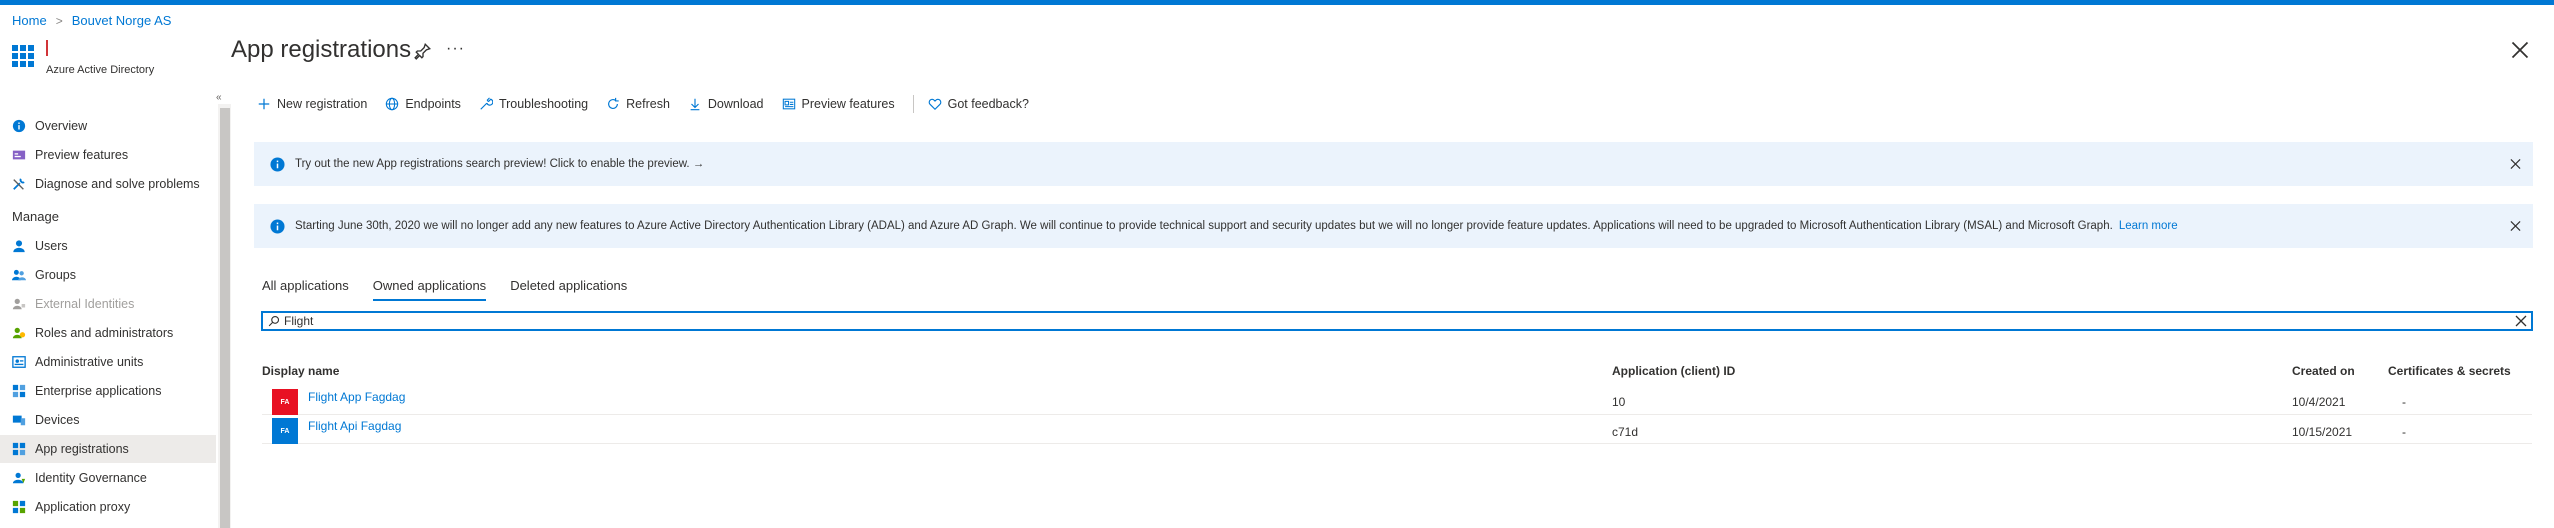  I want to click on pin-icon, so click(423, 51).